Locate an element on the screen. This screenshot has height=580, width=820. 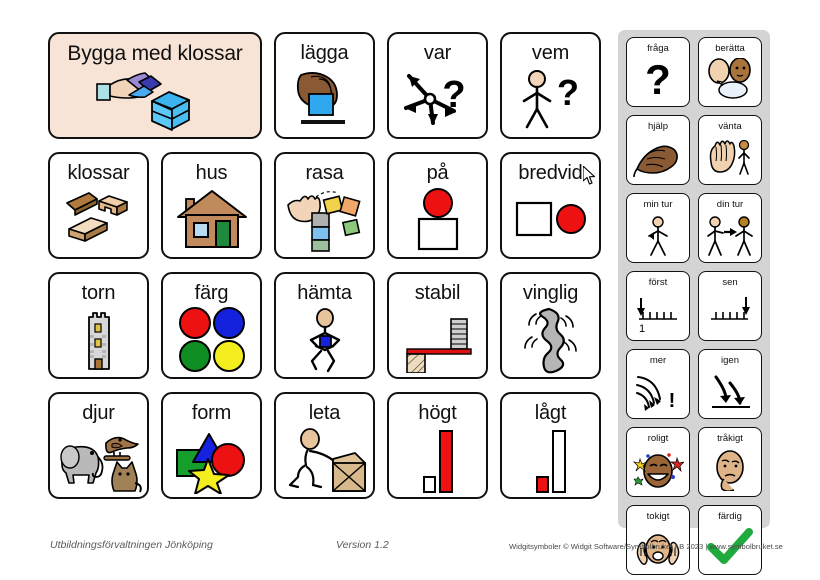
sidebar-row: mer ! igen is located at coordinates (698, 384).